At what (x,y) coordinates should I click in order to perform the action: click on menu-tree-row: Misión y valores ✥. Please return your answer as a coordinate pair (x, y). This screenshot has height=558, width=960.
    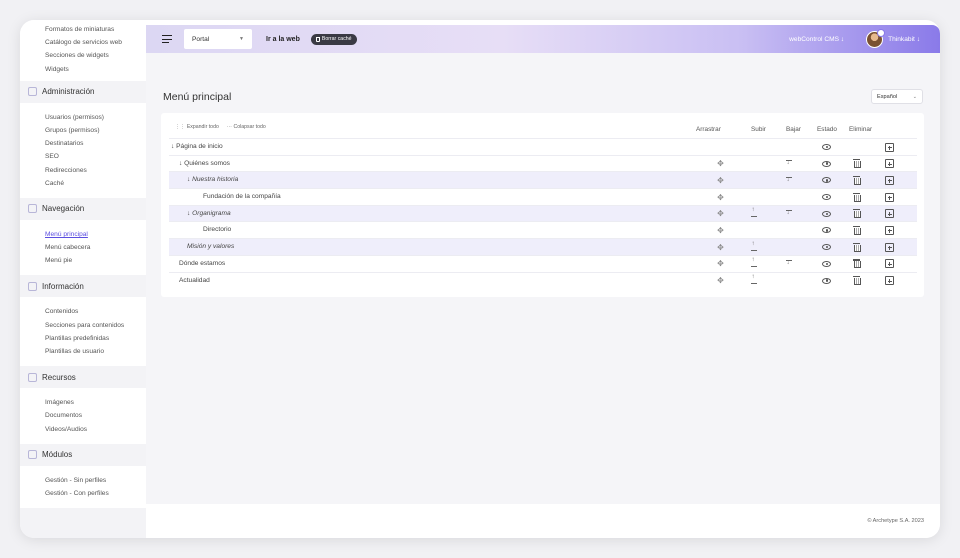
    Looking at the image, I should click on (543, 246).